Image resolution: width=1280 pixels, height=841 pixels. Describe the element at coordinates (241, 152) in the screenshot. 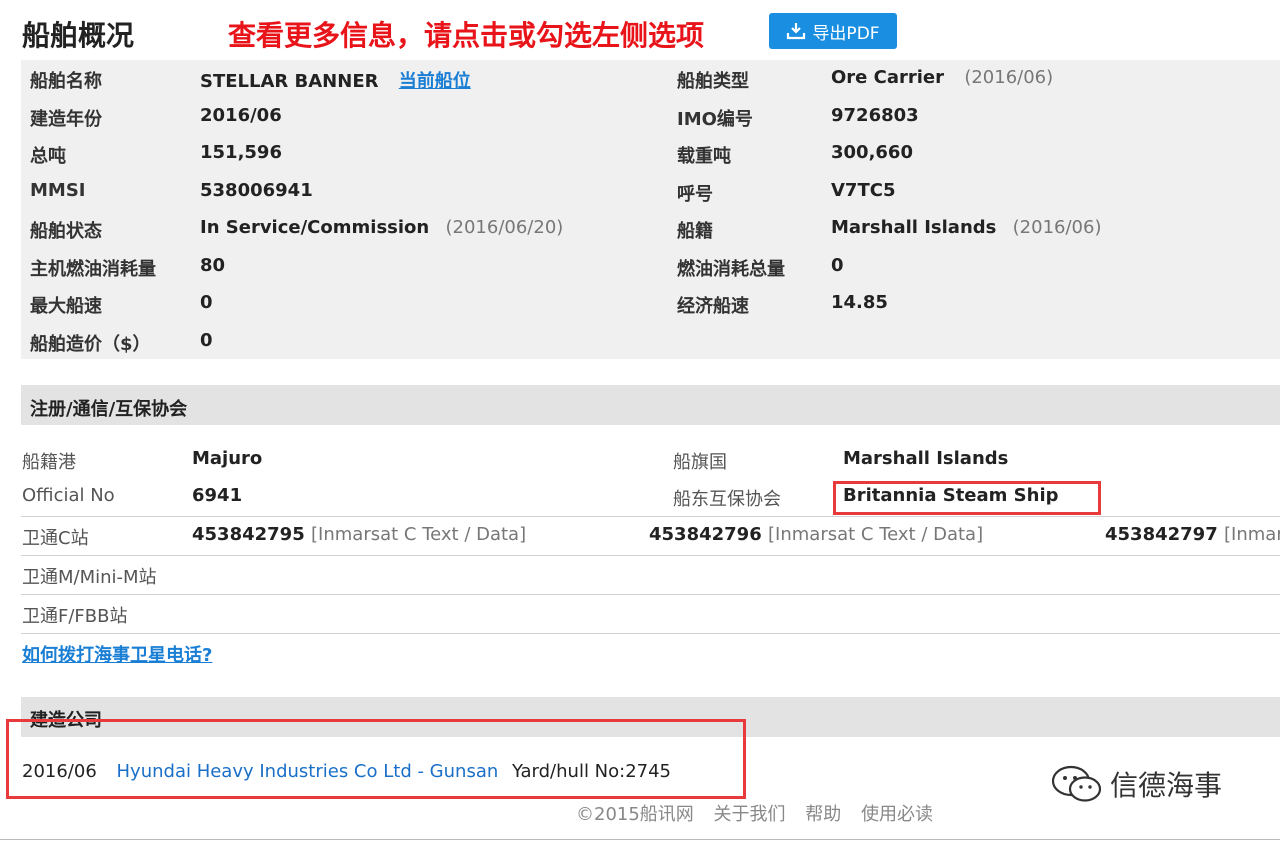

I see `gross-tonnage-value: 151,596` at that location.